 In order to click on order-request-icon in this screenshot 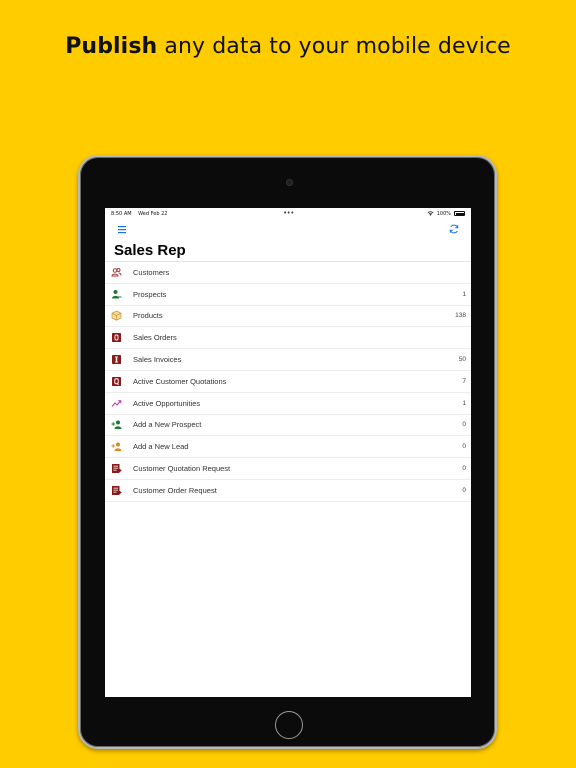, I will do `click(116, 490)`.